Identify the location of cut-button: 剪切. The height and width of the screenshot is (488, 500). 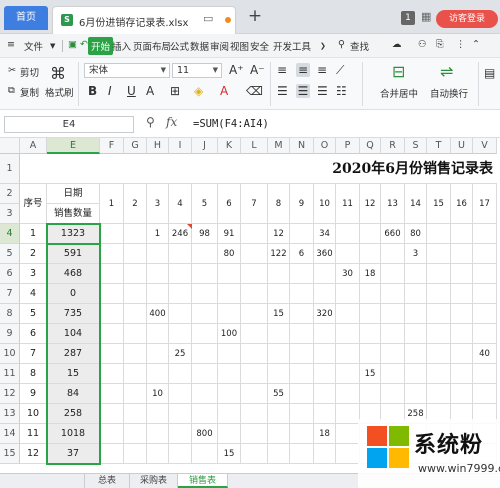
(29, 72).